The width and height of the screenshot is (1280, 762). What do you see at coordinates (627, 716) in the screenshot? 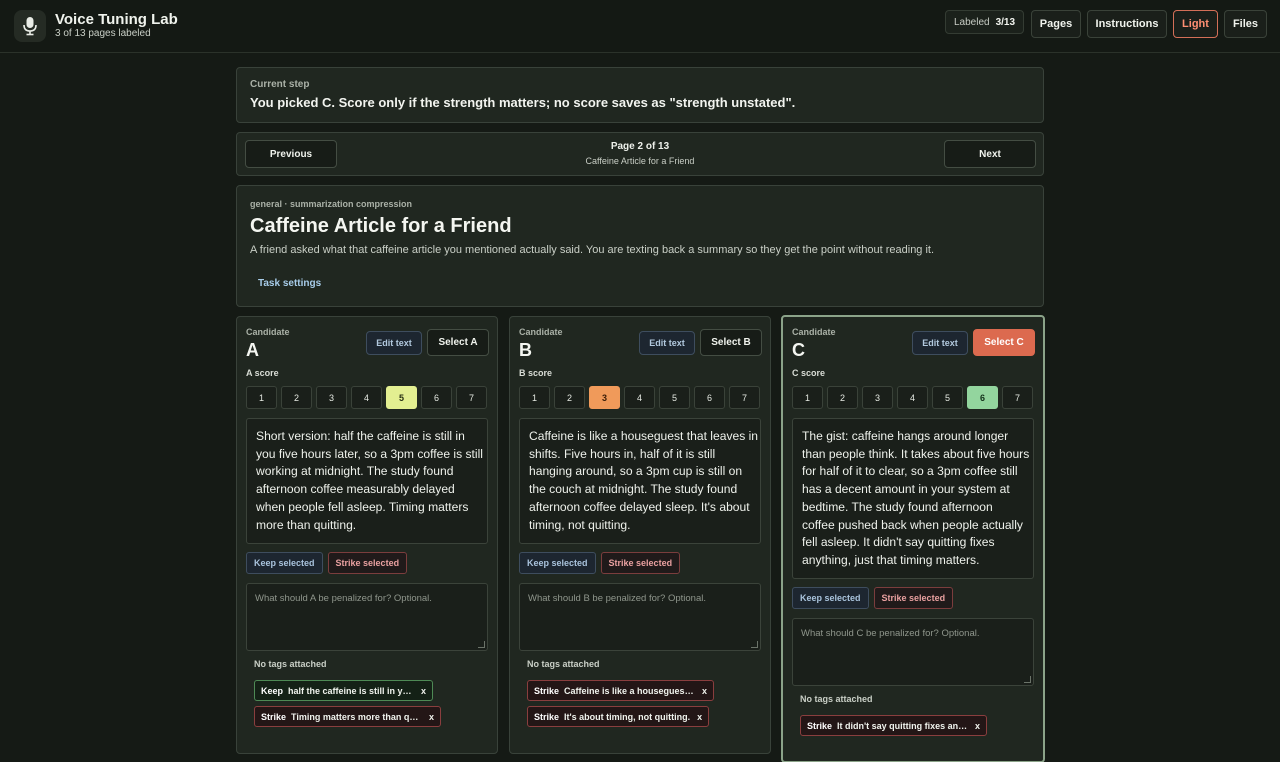
I see `tag-text: It's about timing, not quitting.` at bounding box center [627, 716].